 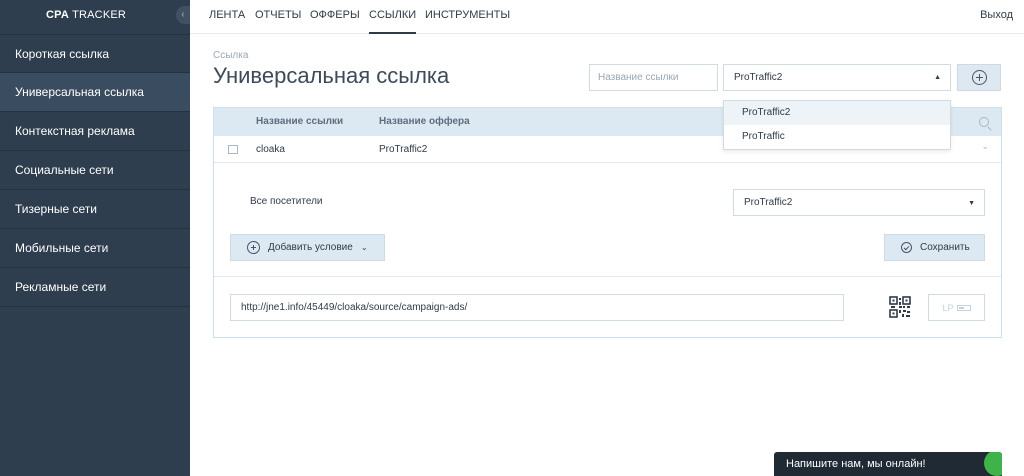 I want to click on toggle-icon, so click(x=963, y=307).